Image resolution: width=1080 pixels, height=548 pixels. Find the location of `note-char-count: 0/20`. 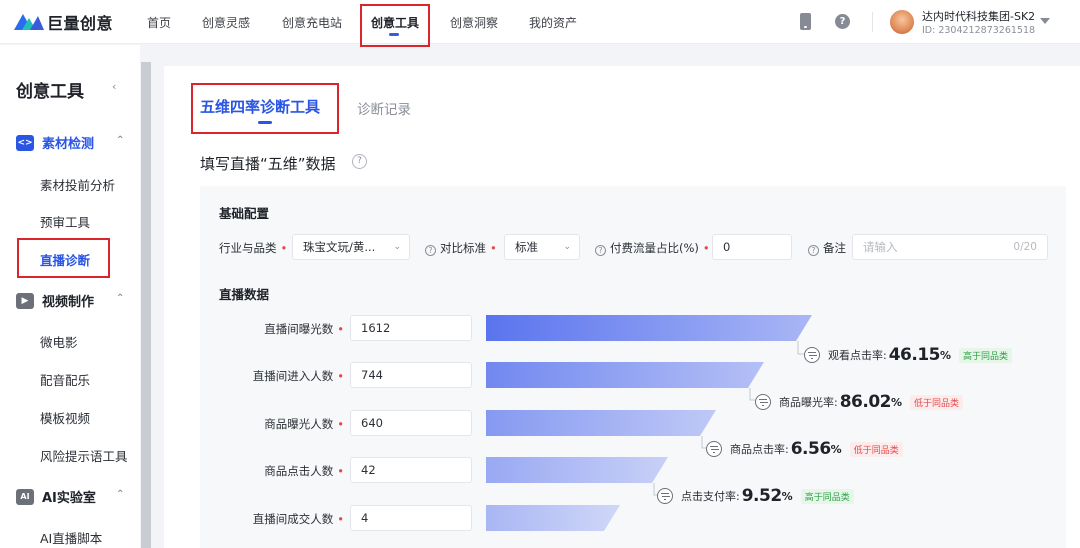

note-char-count: 0/20 is located at coordinates (1025, 247).